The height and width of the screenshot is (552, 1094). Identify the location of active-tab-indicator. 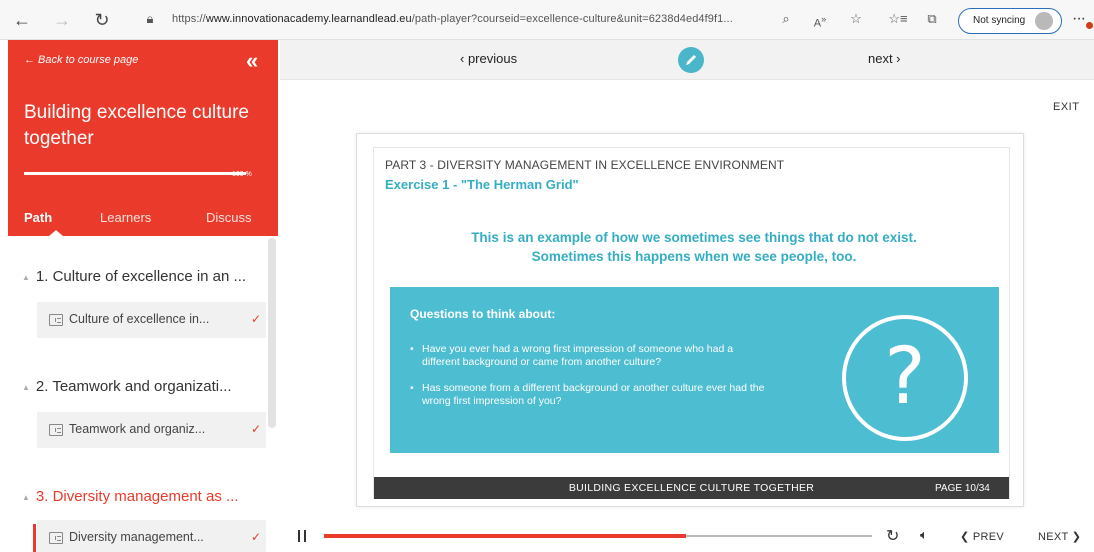
(56, 233).